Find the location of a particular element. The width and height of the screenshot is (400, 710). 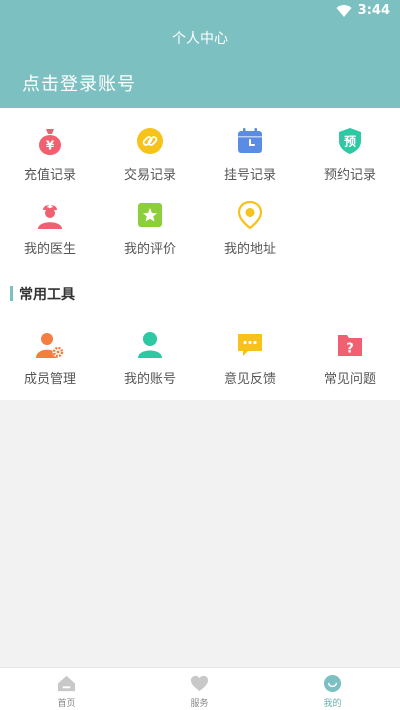

menu-label: 我的地址 is located at coordinates (249, 249).